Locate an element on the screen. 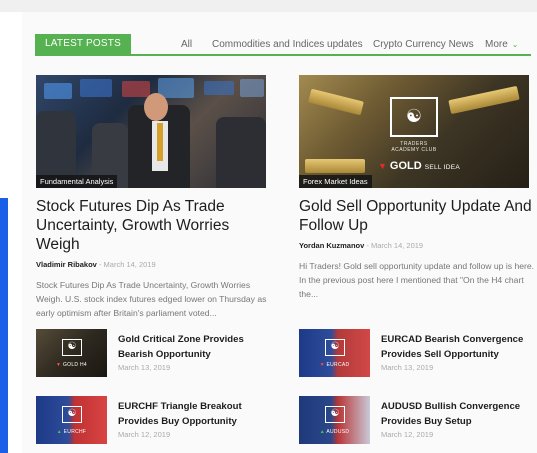 This screenshot has height=453, width=537. left-accent-bar is located at coordinates (4, 325).